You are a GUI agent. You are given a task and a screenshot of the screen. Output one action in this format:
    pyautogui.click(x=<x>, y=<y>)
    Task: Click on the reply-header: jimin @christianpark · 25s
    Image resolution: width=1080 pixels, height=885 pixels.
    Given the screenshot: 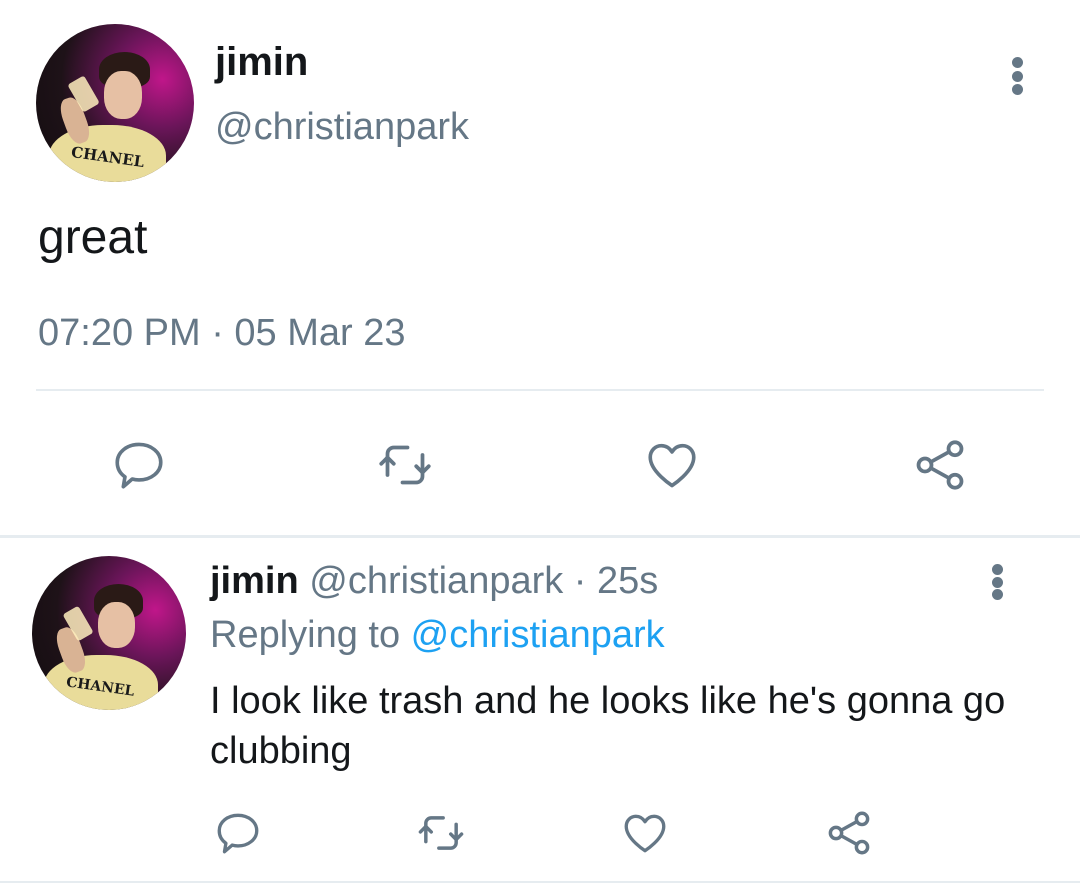 What is the action you would take?
    pyautogui.click(x=434, y=581)
    